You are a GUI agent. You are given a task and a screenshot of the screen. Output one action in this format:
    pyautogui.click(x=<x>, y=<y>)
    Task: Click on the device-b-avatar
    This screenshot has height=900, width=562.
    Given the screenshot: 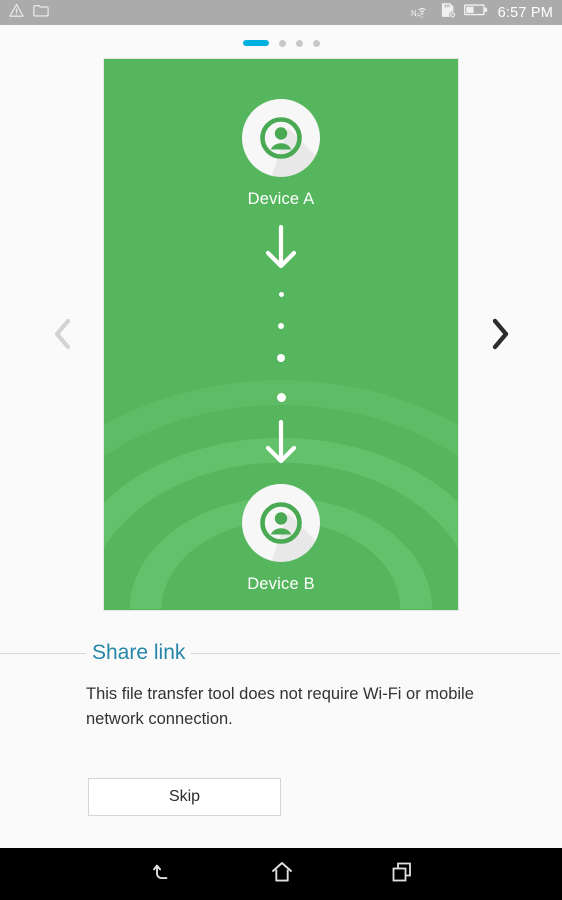 What is the action you would take?
    pyautogui.click(x=281, y=523)
    